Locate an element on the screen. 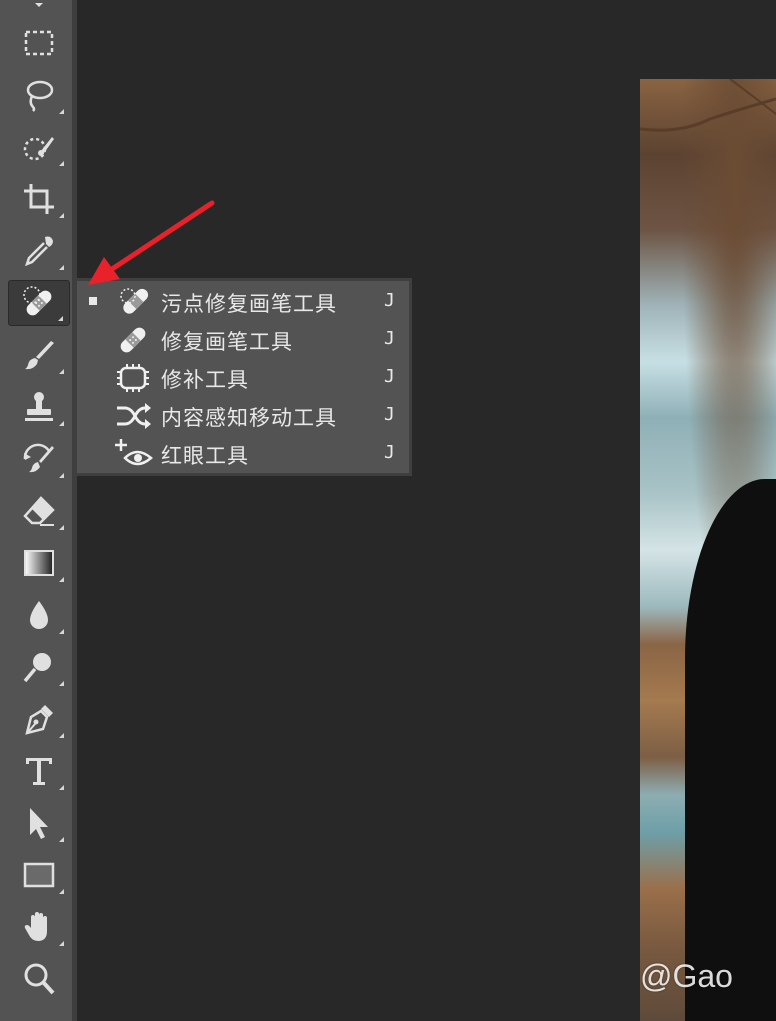 The image size is (776, 1021). menu-item-label: 红眼工具 is located at coordinates (205, 456).